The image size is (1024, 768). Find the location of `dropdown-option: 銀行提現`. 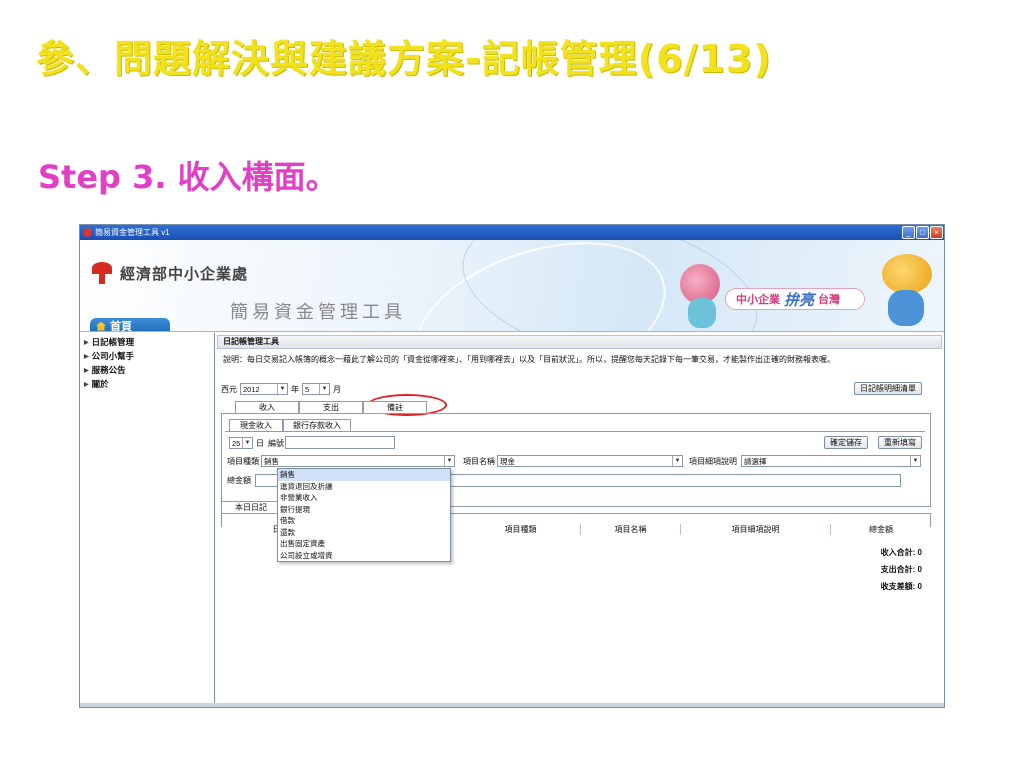

dropdown-option: 銀行提現 is located at coordinates (364, 510).